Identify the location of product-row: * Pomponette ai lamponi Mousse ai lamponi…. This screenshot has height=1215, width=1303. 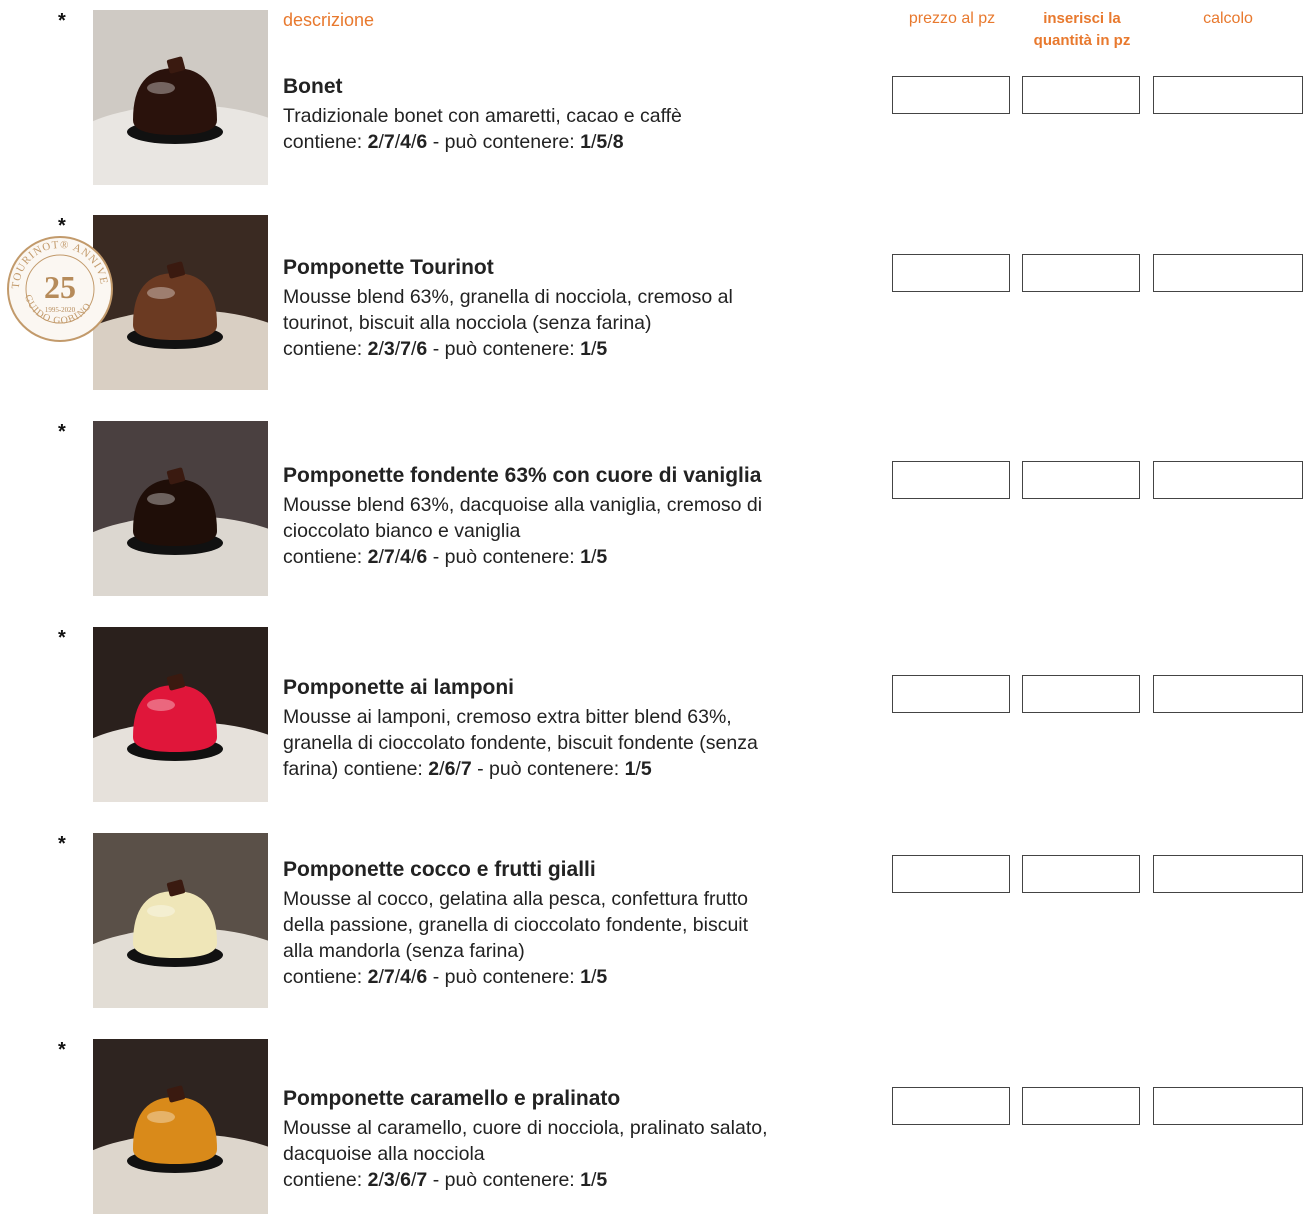
(651, 715).